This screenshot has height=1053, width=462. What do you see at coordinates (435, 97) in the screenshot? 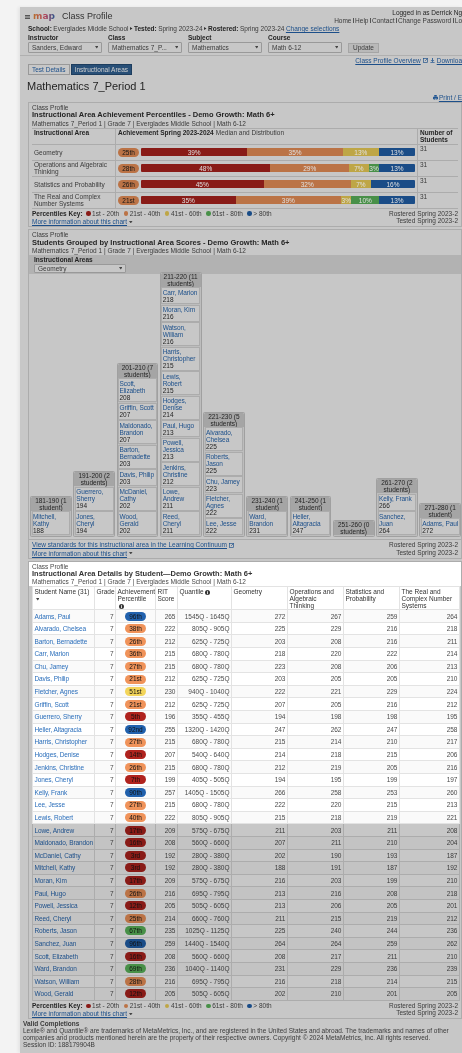
I see `printer-icon` at bounding box center [435, 97].